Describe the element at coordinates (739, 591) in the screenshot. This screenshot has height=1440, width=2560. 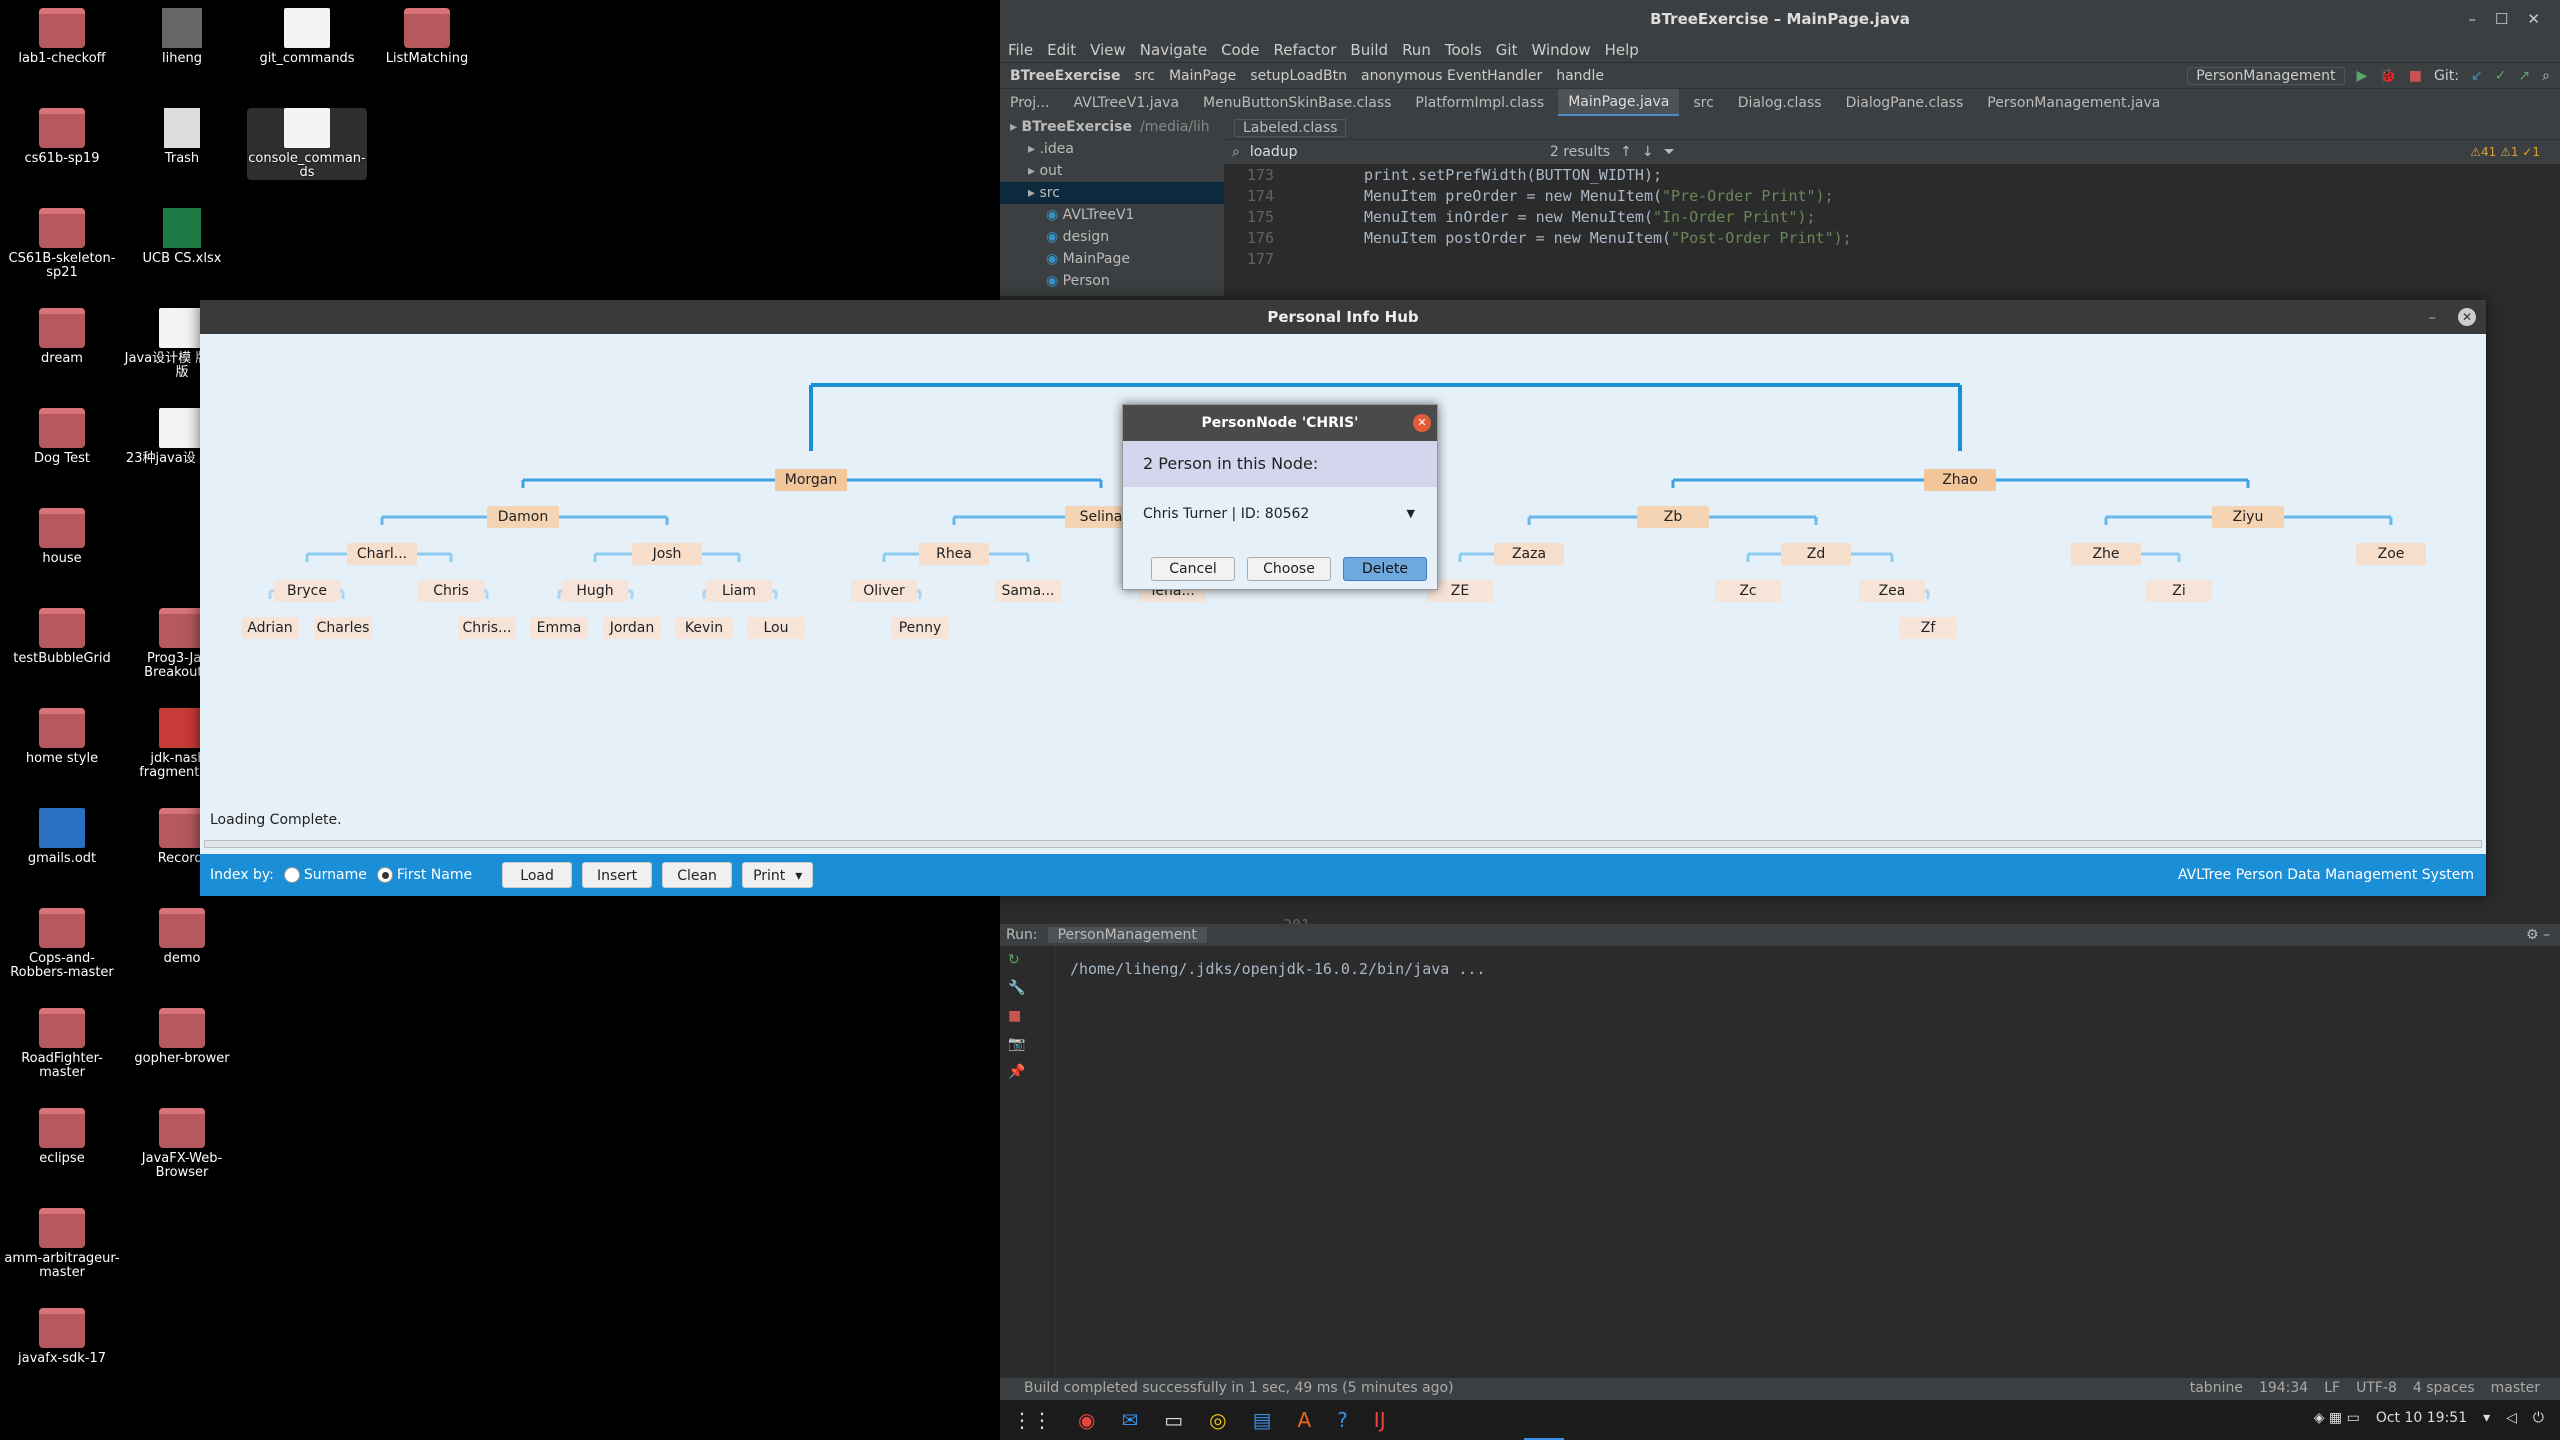
I see `tree-node: Liam` at that location.